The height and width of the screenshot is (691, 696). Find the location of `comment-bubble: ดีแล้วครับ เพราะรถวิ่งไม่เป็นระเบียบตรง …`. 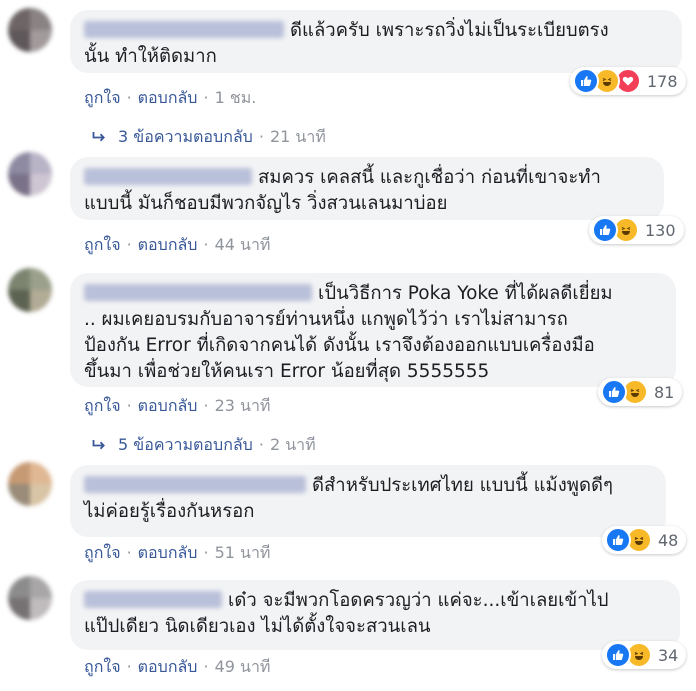

comment-bubble: ดีแล้วครับ เพราะรถวิ่งไม่เป็นระเบียบตรง … is located at coordinates (376, 41).